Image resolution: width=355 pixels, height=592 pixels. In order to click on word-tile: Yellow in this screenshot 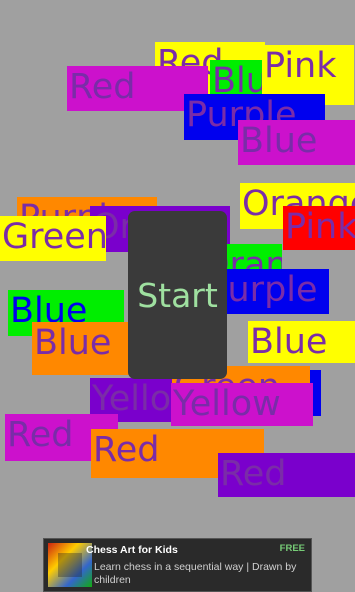, I will do `click(242, 404)`.